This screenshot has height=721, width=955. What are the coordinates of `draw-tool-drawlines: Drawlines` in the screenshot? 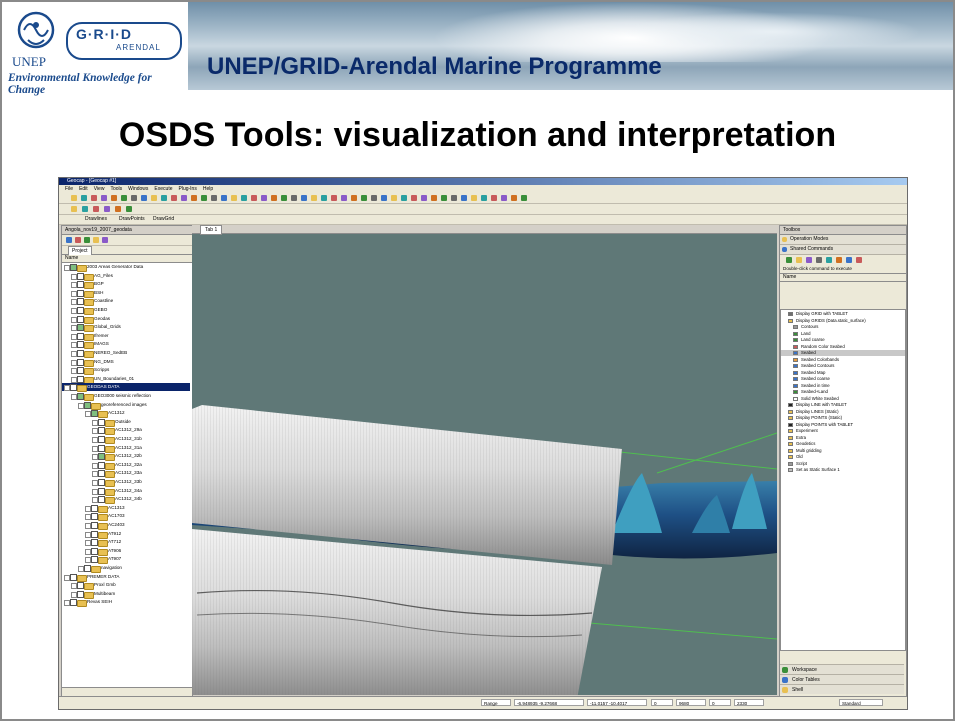 It's located at (96, 219).